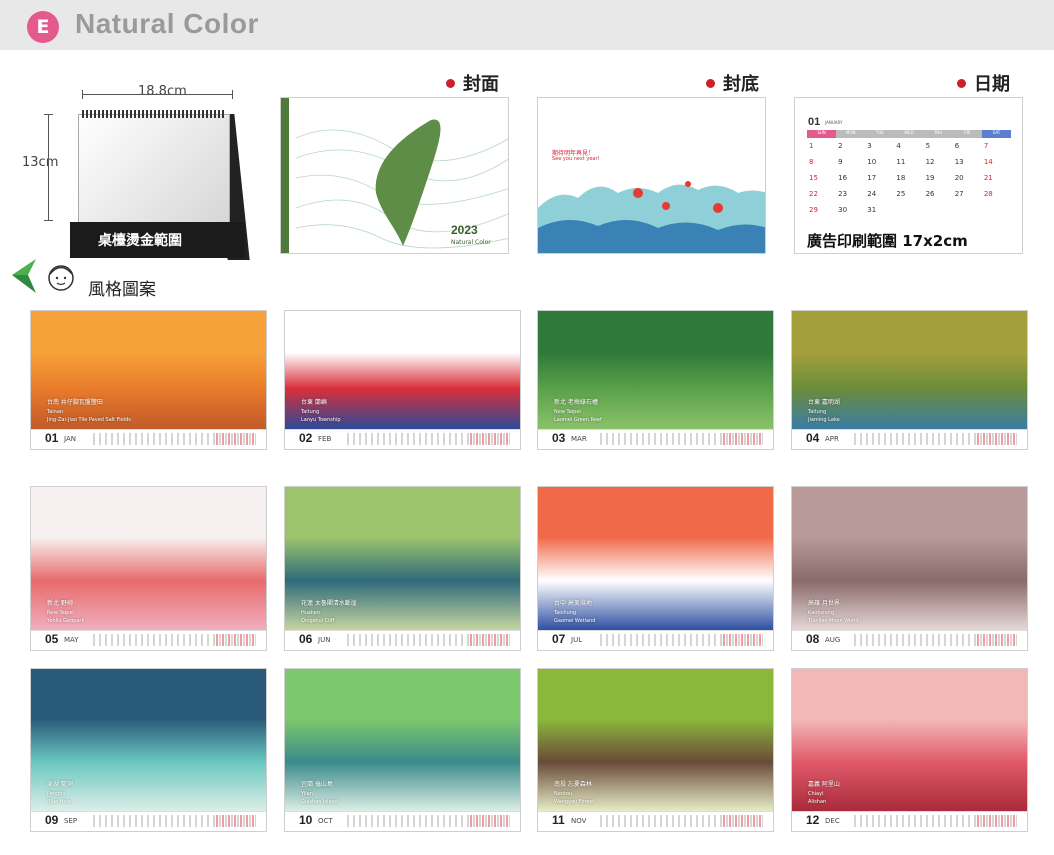 This screenshot has height=855, width=1054. Describe the element at coordinates (167, 23) in the screenshot. I see `page-title: Natural Color` at that location.